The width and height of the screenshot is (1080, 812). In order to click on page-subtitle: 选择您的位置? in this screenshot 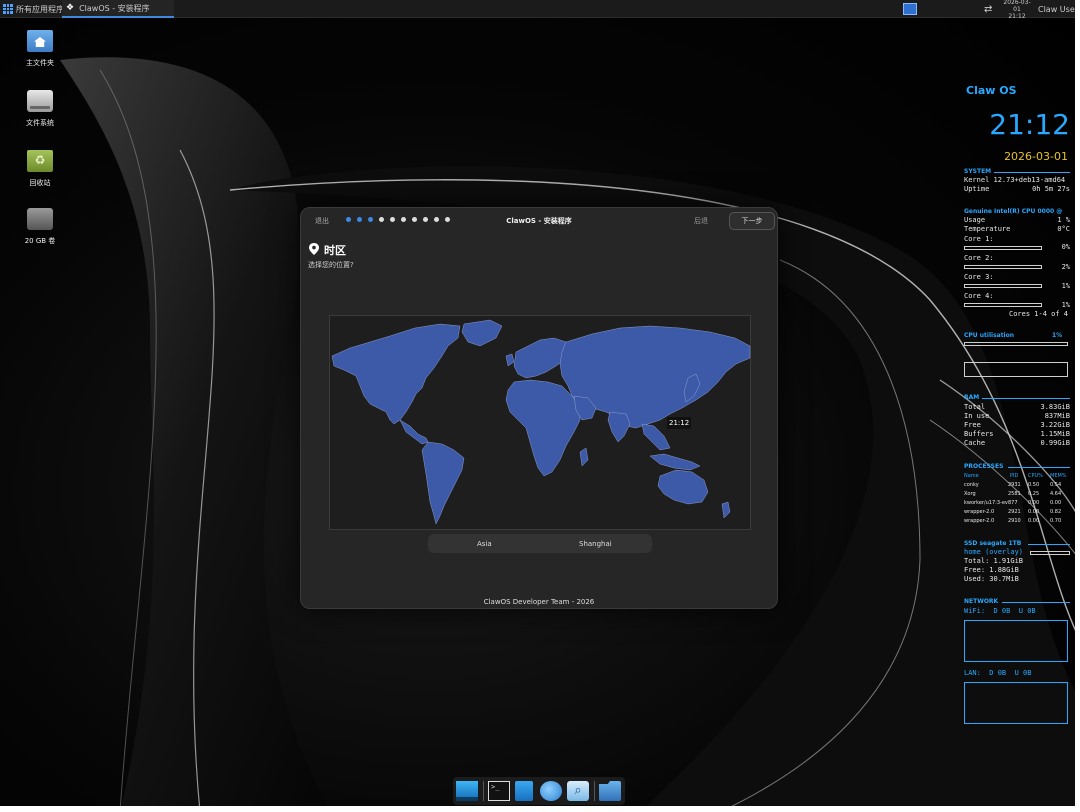, I will do `click(331, 265)`.